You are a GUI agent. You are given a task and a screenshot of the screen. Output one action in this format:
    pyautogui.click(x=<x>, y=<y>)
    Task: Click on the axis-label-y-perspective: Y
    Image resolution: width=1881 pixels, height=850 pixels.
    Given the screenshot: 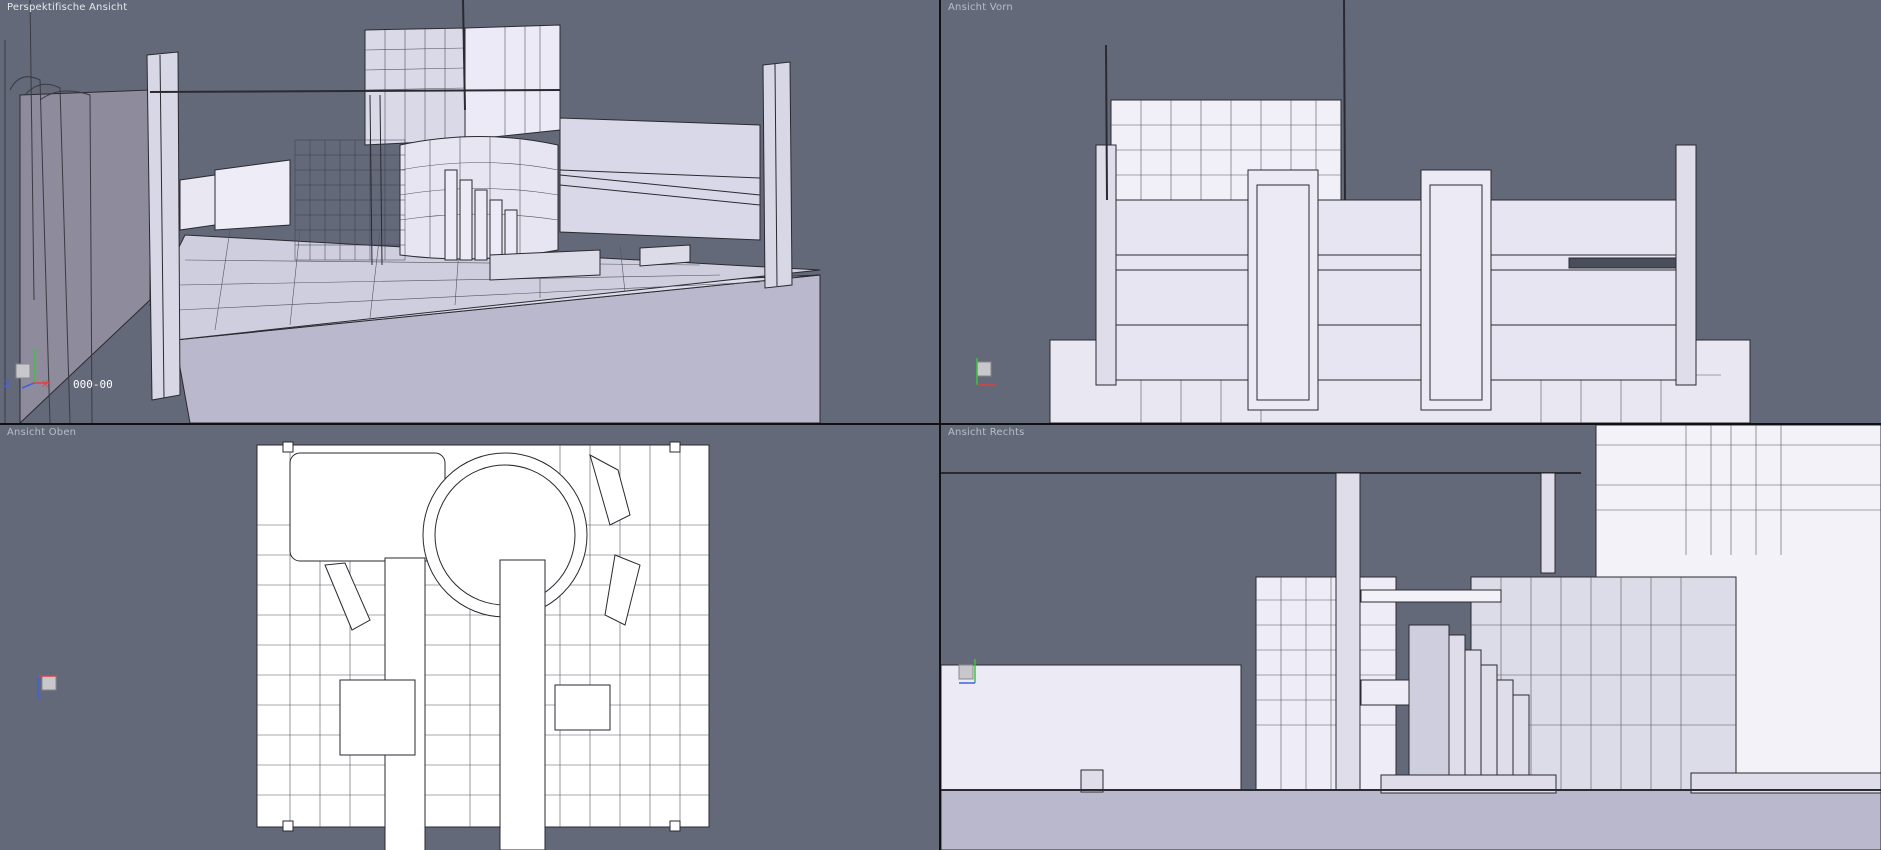 What is the action you would take?
    pyautogui.click(x=35, y=353)
    